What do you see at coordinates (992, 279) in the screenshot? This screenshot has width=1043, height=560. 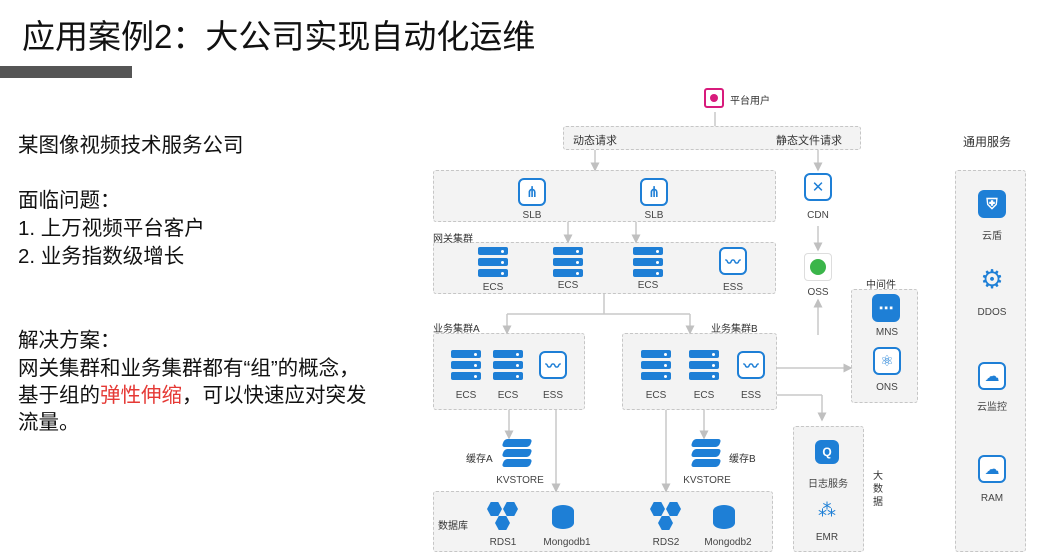 I see `gear-icon: ⚙` at bounding box center [992, 279].